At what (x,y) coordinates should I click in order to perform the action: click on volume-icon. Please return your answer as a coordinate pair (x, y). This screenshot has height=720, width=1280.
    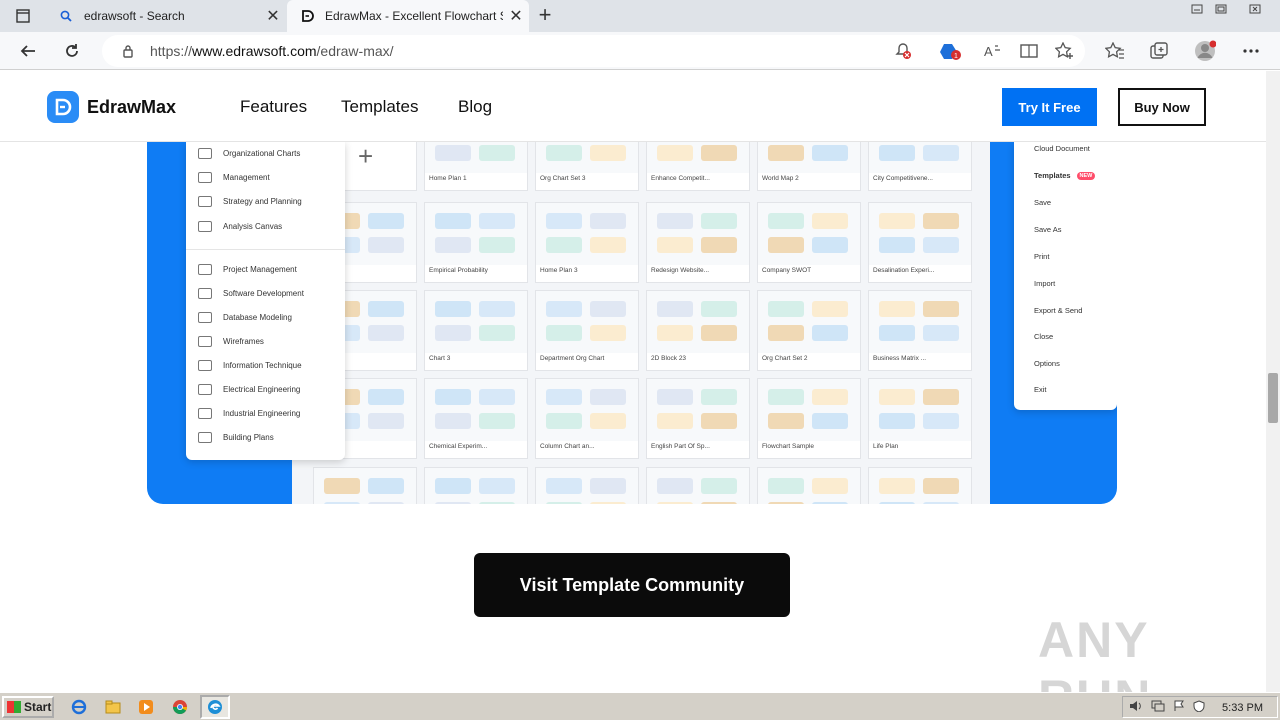
    Looking at the image, I should click on (1136, 707).